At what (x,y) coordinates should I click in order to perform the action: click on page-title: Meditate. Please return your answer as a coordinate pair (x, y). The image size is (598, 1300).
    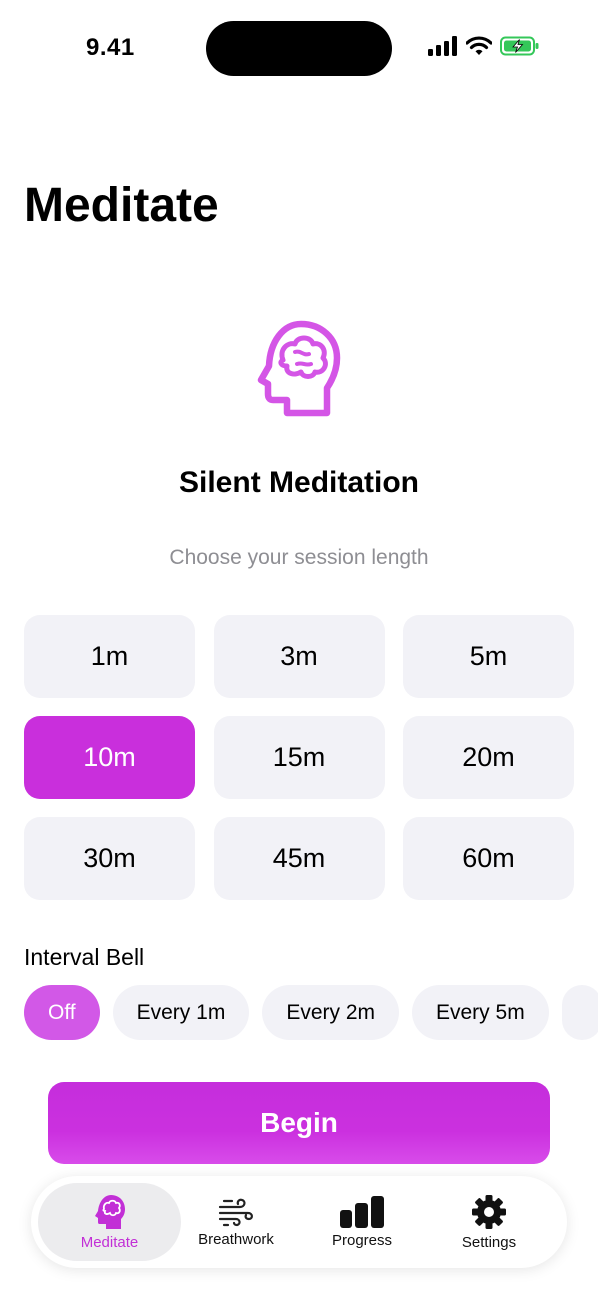
    Looking at the image, I should click on (121, 205).